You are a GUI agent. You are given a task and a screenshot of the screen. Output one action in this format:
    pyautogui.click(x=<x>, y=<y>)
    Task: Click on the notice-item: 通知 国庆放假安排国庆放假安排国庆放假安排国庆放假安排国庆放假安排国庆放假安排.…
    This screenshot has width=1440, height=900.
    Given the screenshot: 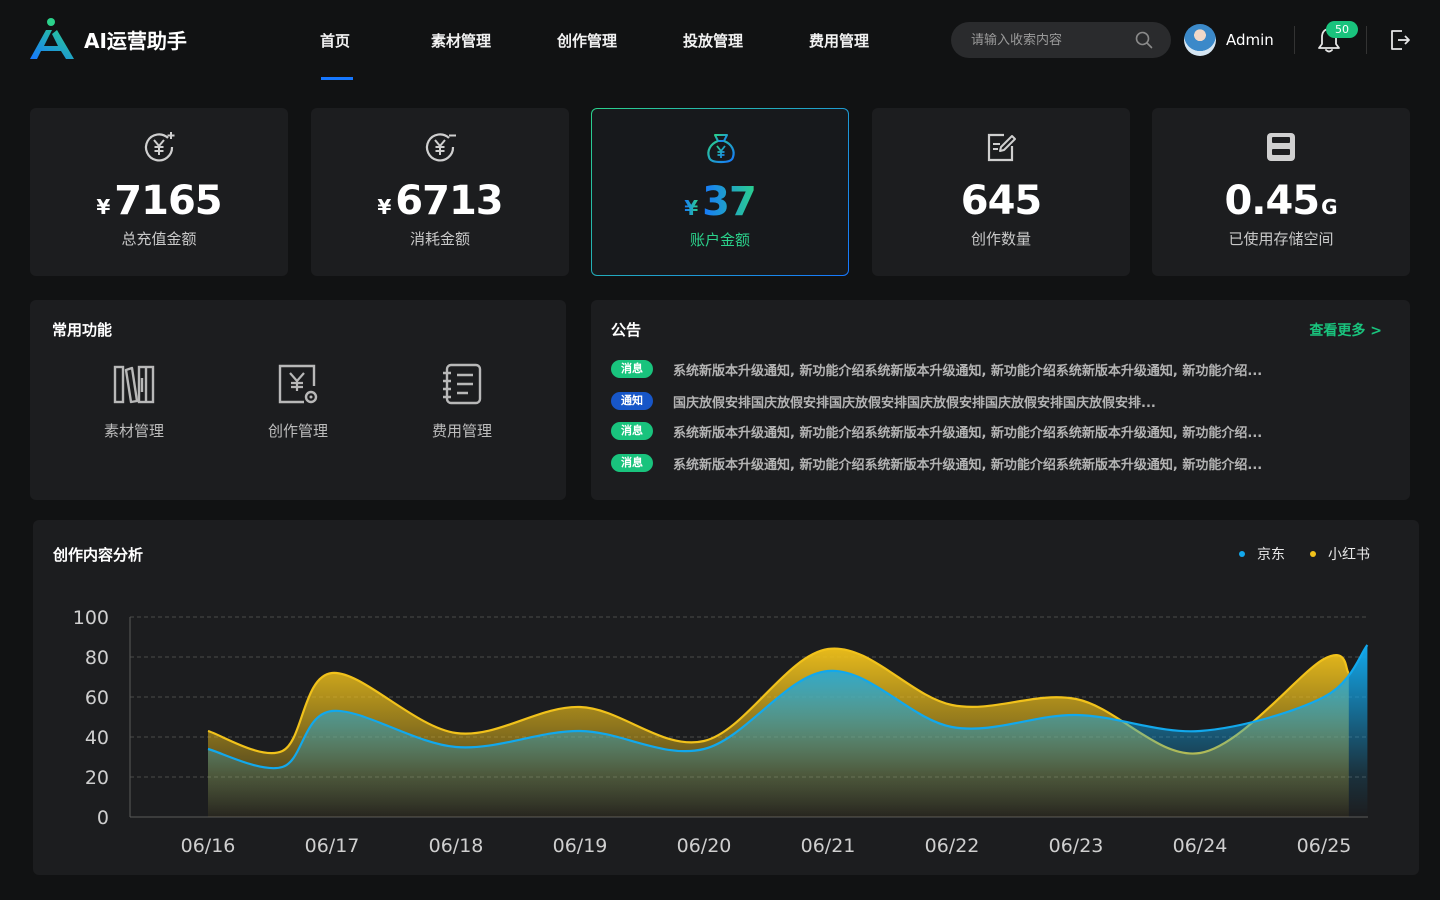 What is the action you would take?
    pyautogui.click(x=962, y=401)
    